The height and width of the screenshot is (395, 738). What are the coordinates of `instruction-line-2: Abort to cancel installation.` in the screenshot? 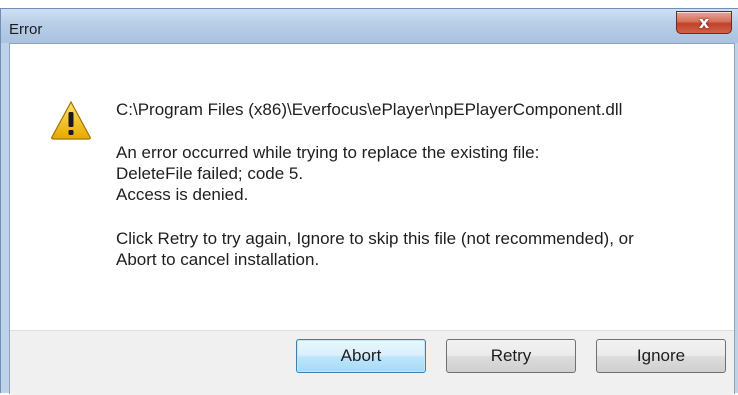 It's located at (218, 259).